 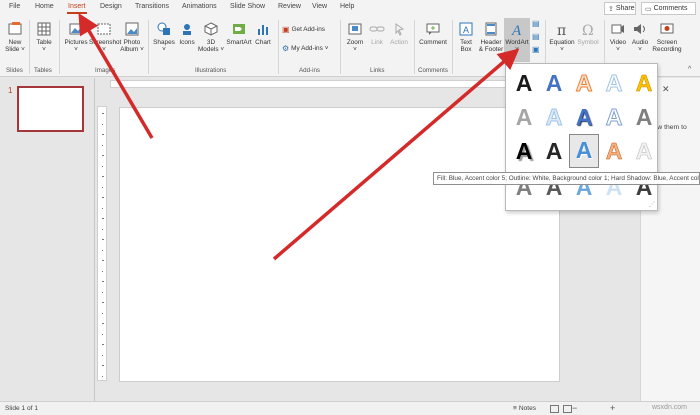 What do you see at coordinates (104, 29) in the screenshot?
I see `screenshot-icon` at bounding box center [104, 29].